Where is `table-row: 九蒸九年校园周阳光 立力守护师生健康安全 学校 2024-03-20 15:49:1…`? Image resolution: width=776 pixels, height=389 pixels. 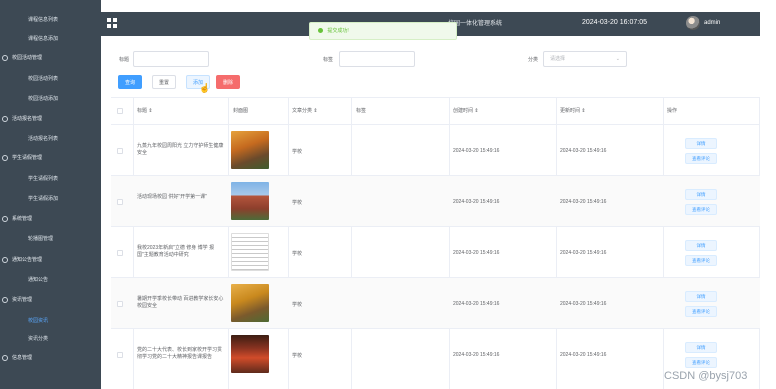
table-row: 九蒸九年校园周阳光 立力守护师生健康安全 学校 2024-03-20 15:49:1… is located at coordinates (435, 149).